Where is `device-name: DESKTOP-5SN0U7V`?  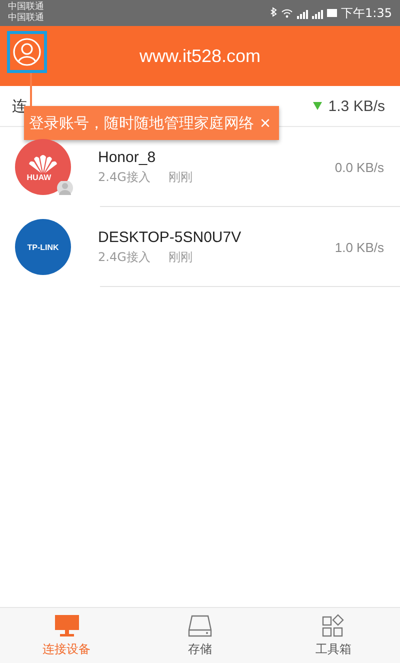
device-name: DESKTOP-5SN0U7V is located at coordinates (170, 237).